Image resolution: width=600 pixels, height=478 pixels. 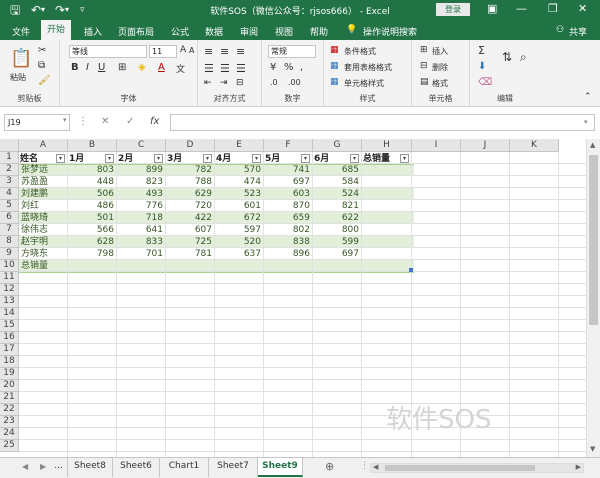 I want to click on select-all-corner, so click(x=9, y=145).